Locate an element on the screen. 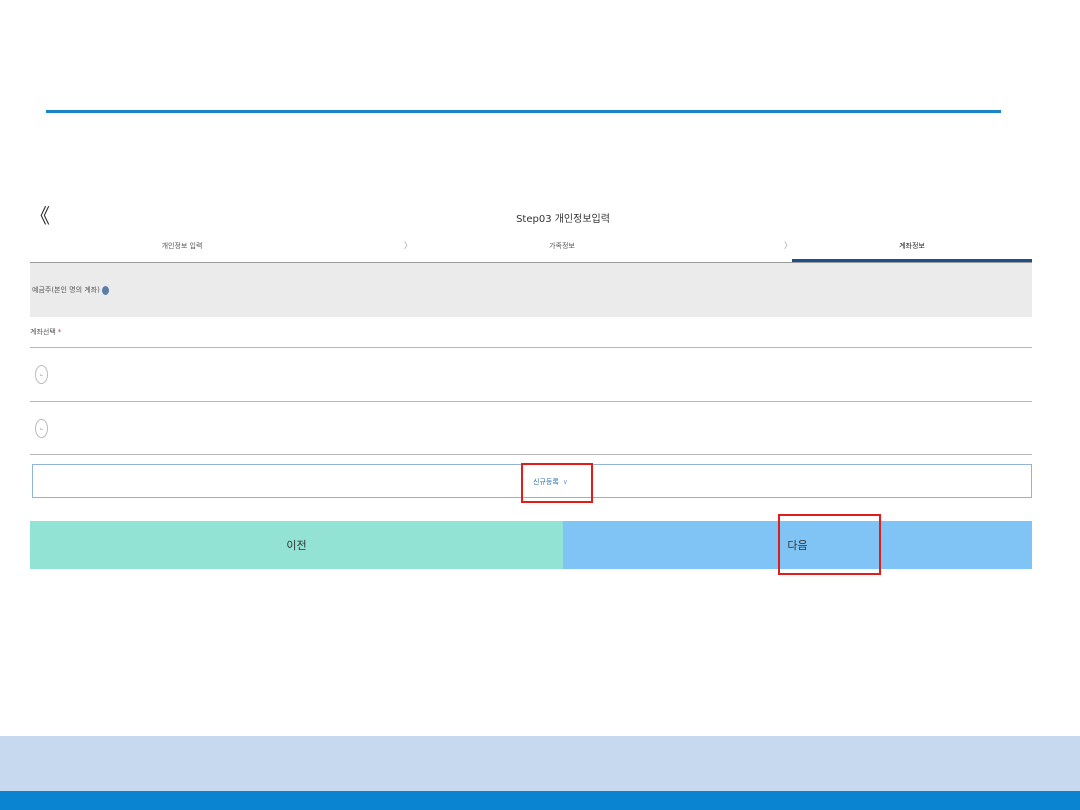  prev-button: 이전 is located at coordinates (296, 545).